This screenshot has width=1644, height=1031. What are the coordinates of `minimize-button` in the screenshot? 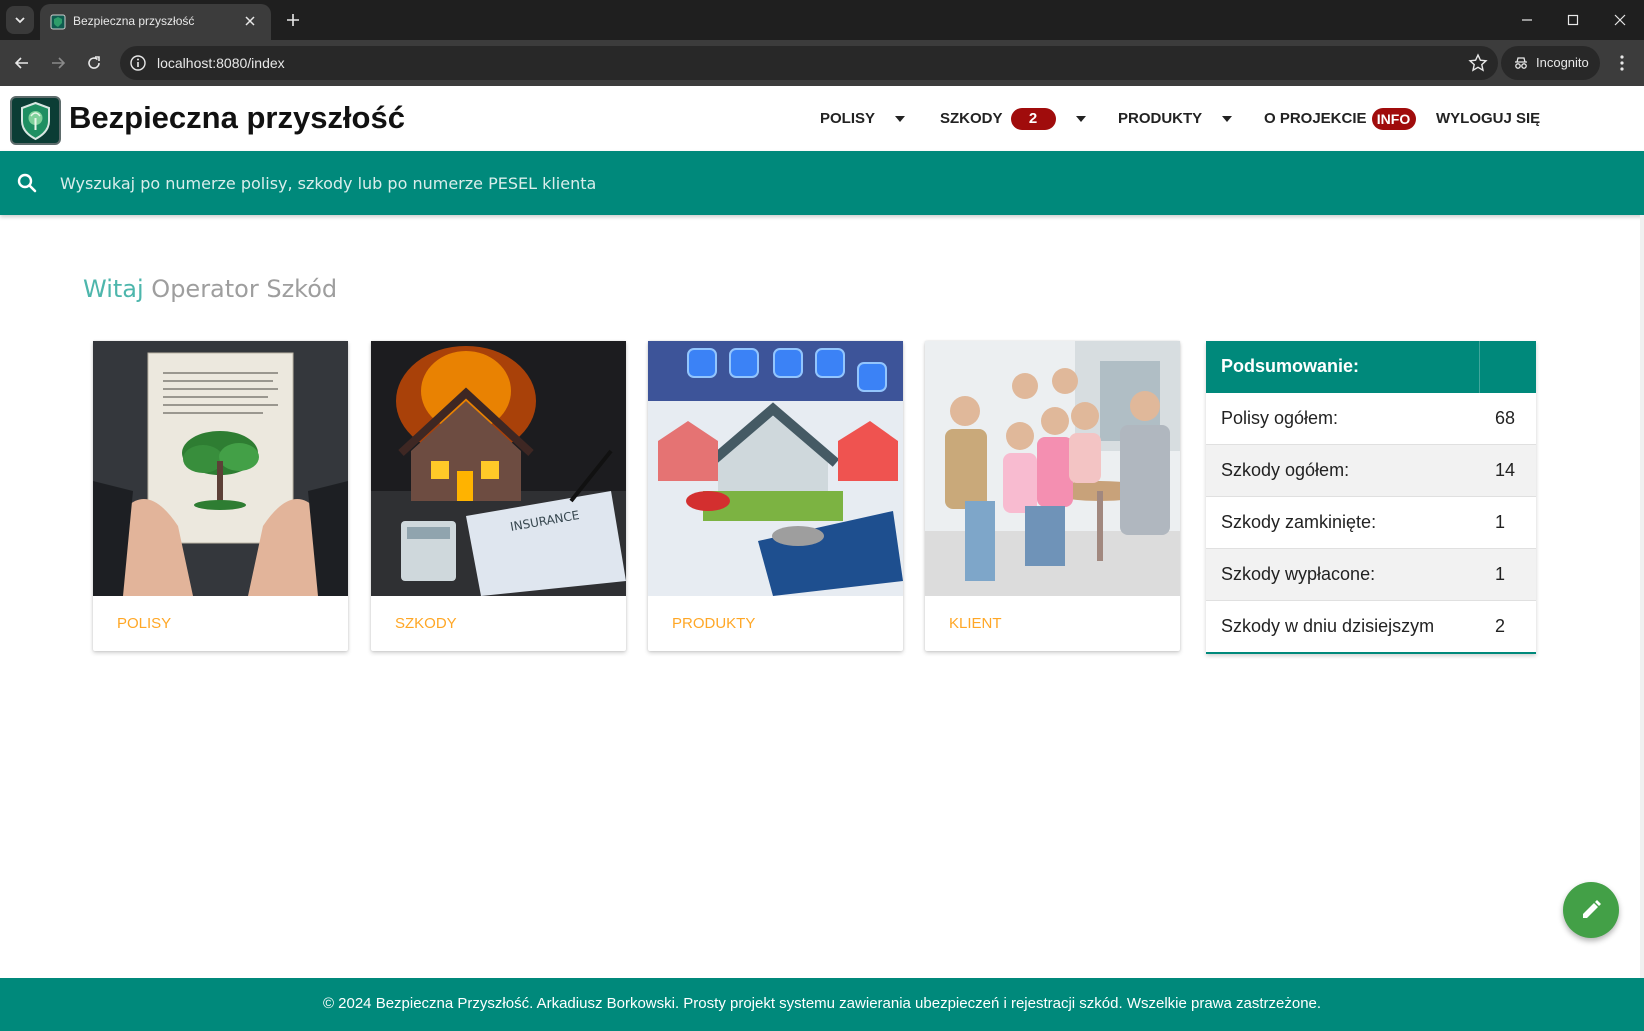 It's located at (1527, 20).